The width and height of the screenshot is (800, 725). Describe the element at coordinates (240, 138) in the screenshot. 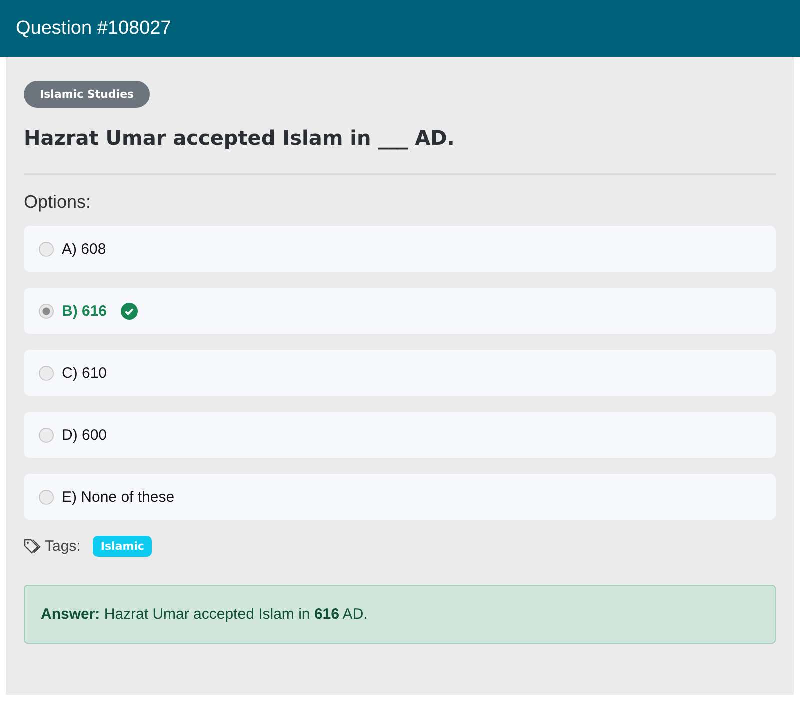

I see `question-text: Hazrat Umar accepted Islam in ___ AD.` at that location.